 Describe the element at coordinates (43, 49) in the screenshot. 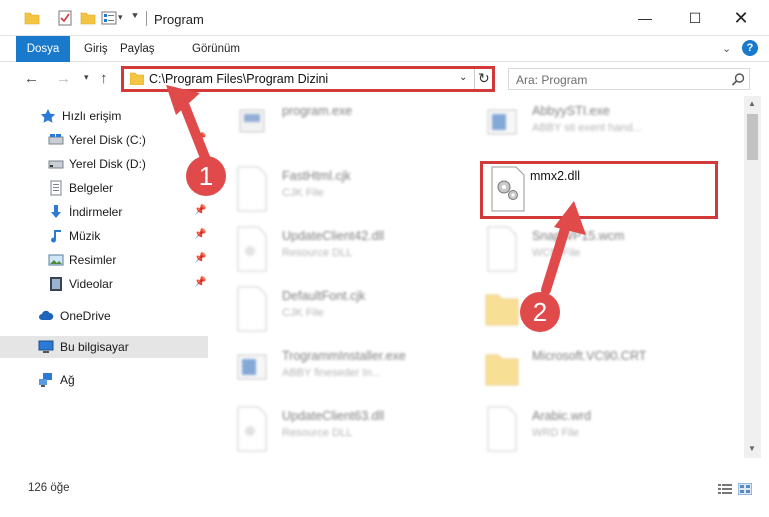

I see `tab-file: Dosya` at that location.